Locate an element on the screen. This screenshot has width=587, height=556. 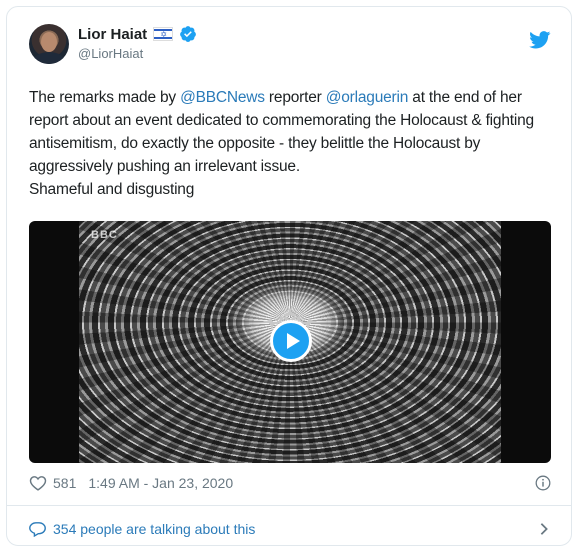
tweet-meta: 581 1:49 AM - Jan 23, 2020 is located at coordinates (131, 483).